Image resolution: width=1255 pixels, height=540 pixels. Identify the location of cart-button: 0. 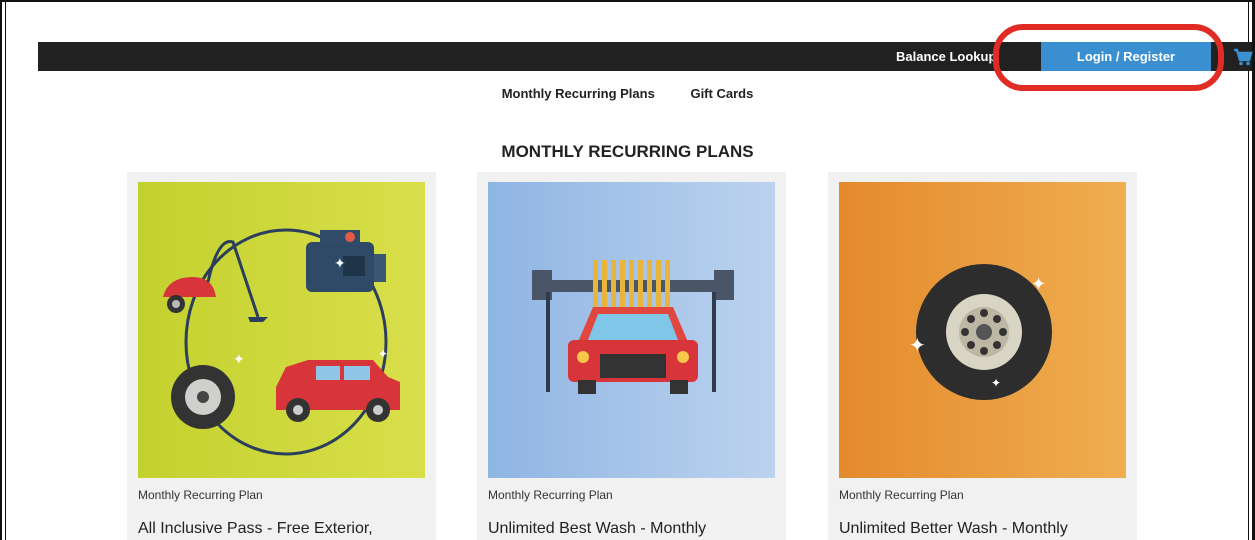
(1244, 67).